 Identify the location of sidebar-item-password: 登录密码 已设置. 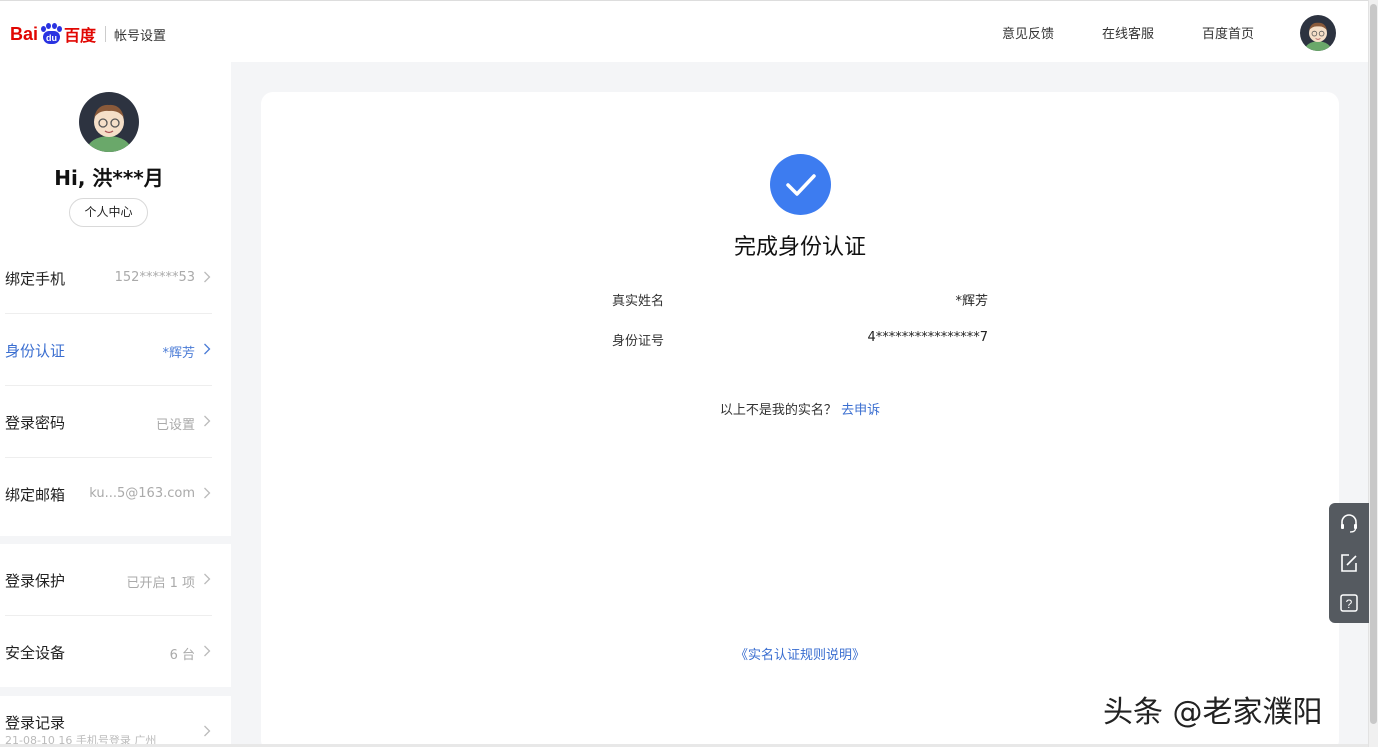
(108, 422).